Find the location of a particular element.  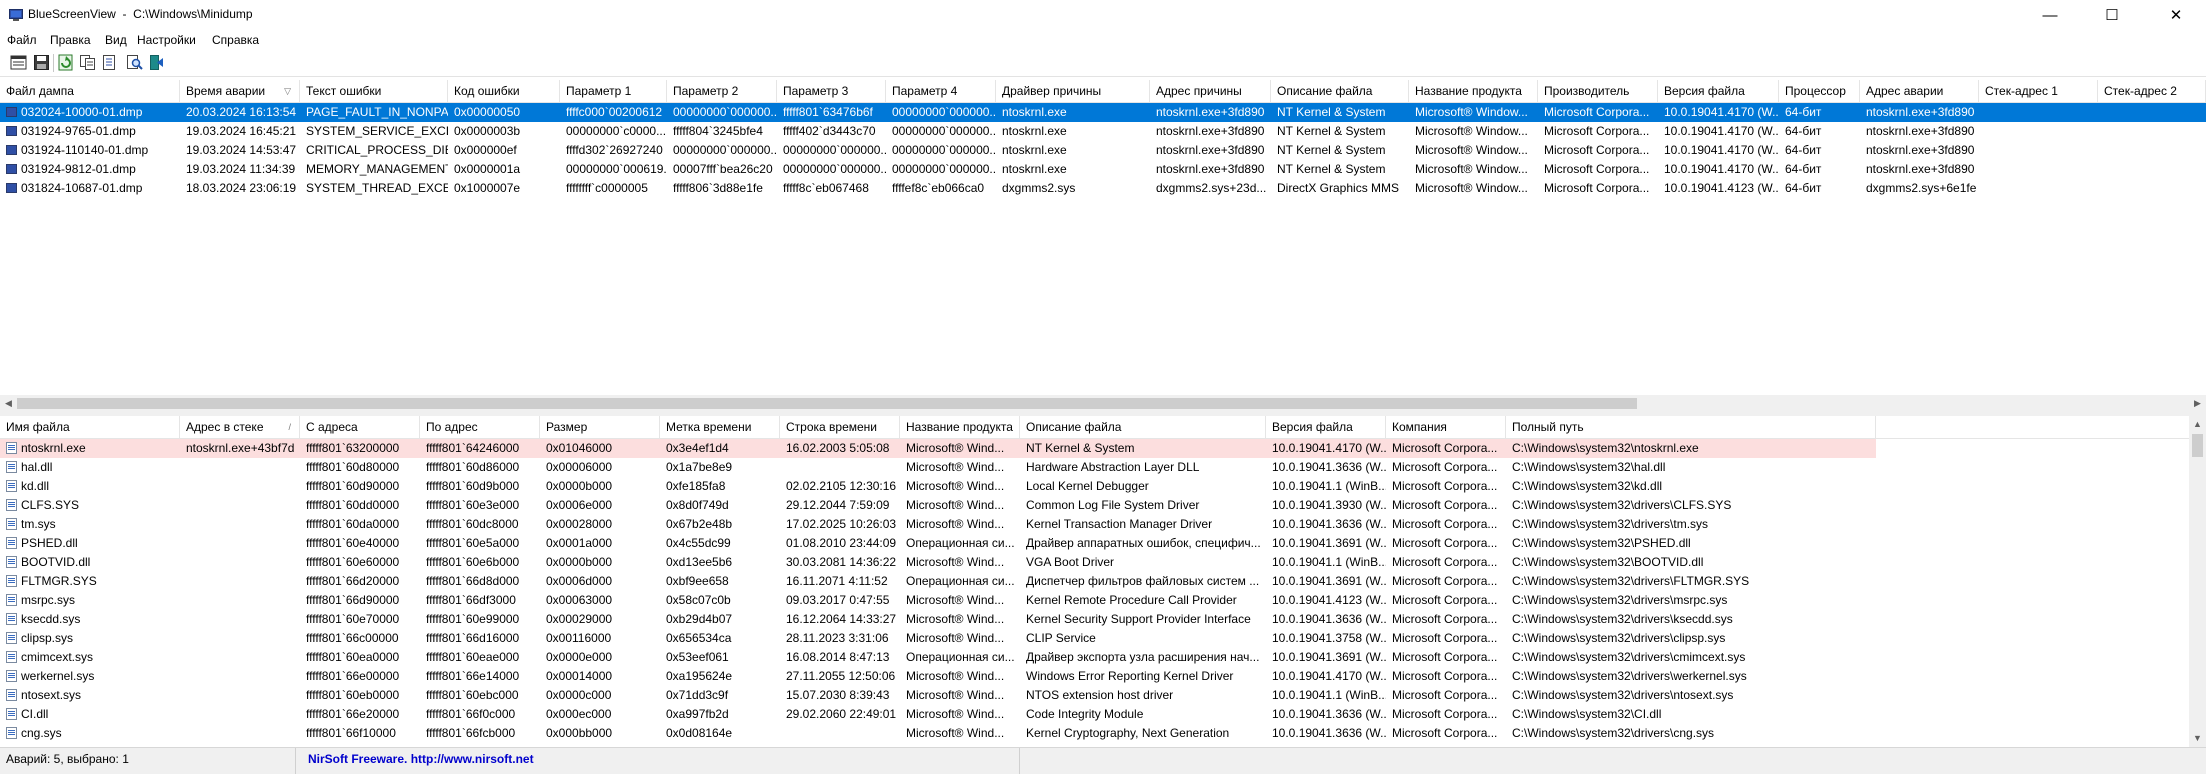

crash-column-header: Параметр 4 is located at coordinates (941, 91).